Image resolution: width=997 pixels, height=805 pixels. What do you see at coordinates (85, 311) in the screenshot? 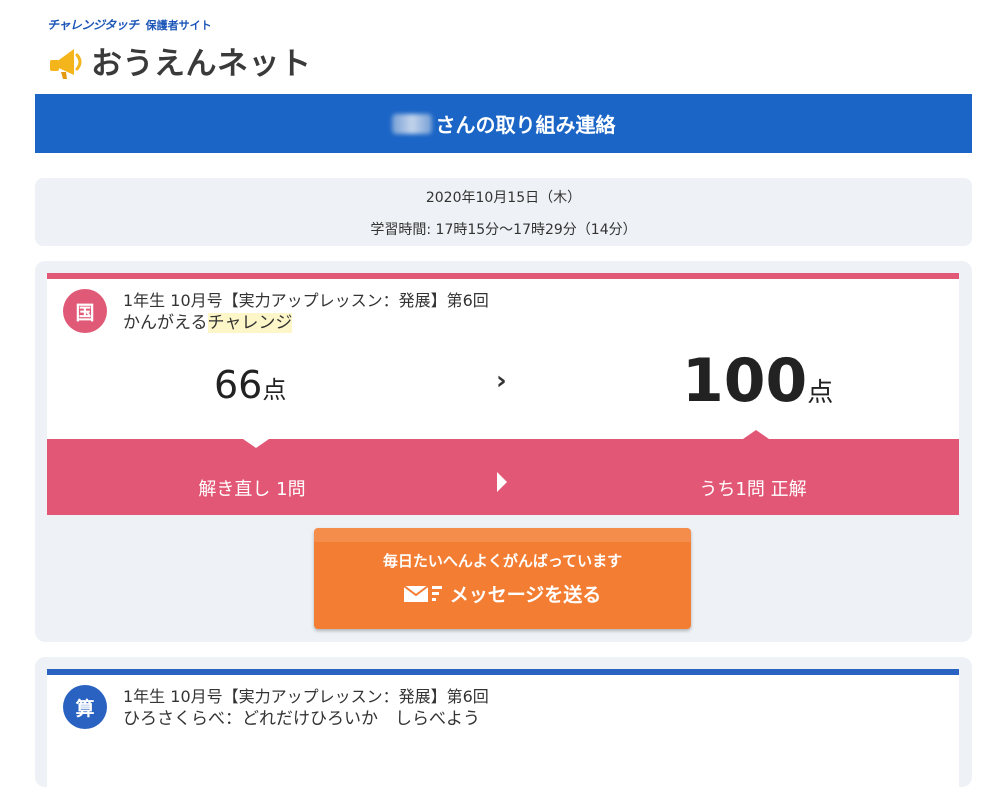
I see `subject-badge-japanese: 国` at bounding box center [85, 311].